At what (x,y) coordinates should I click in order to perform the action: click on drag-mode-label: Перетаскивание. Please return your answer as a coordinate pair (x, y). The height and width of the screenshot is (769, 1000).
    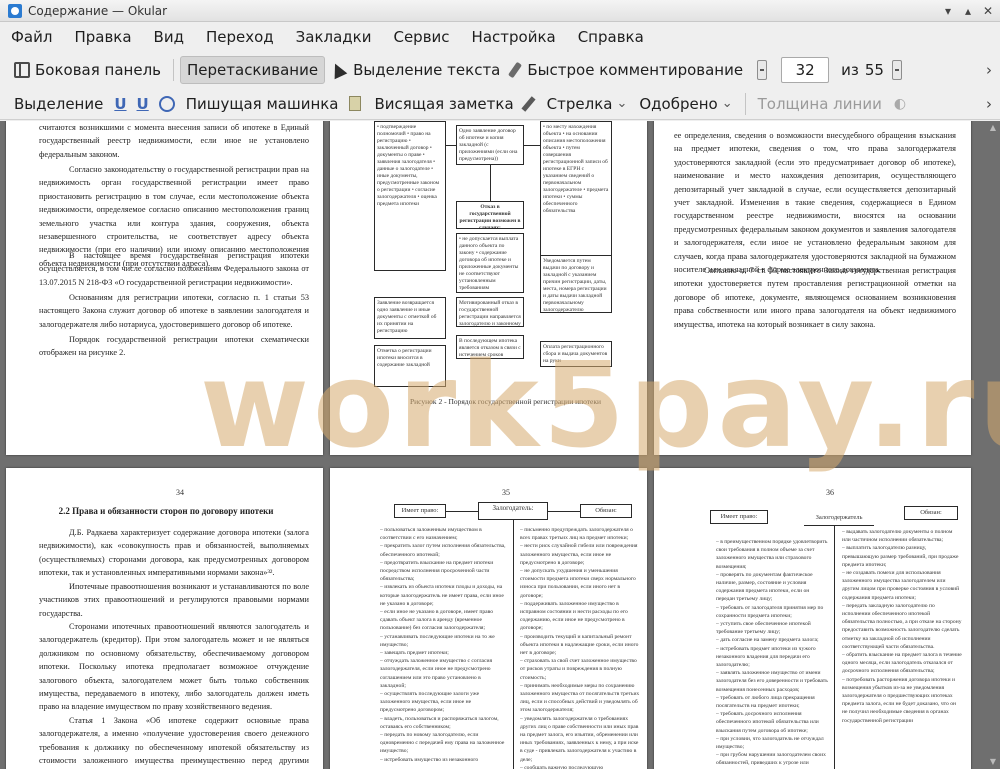
    Looking at the image, I should click on (253, 70).